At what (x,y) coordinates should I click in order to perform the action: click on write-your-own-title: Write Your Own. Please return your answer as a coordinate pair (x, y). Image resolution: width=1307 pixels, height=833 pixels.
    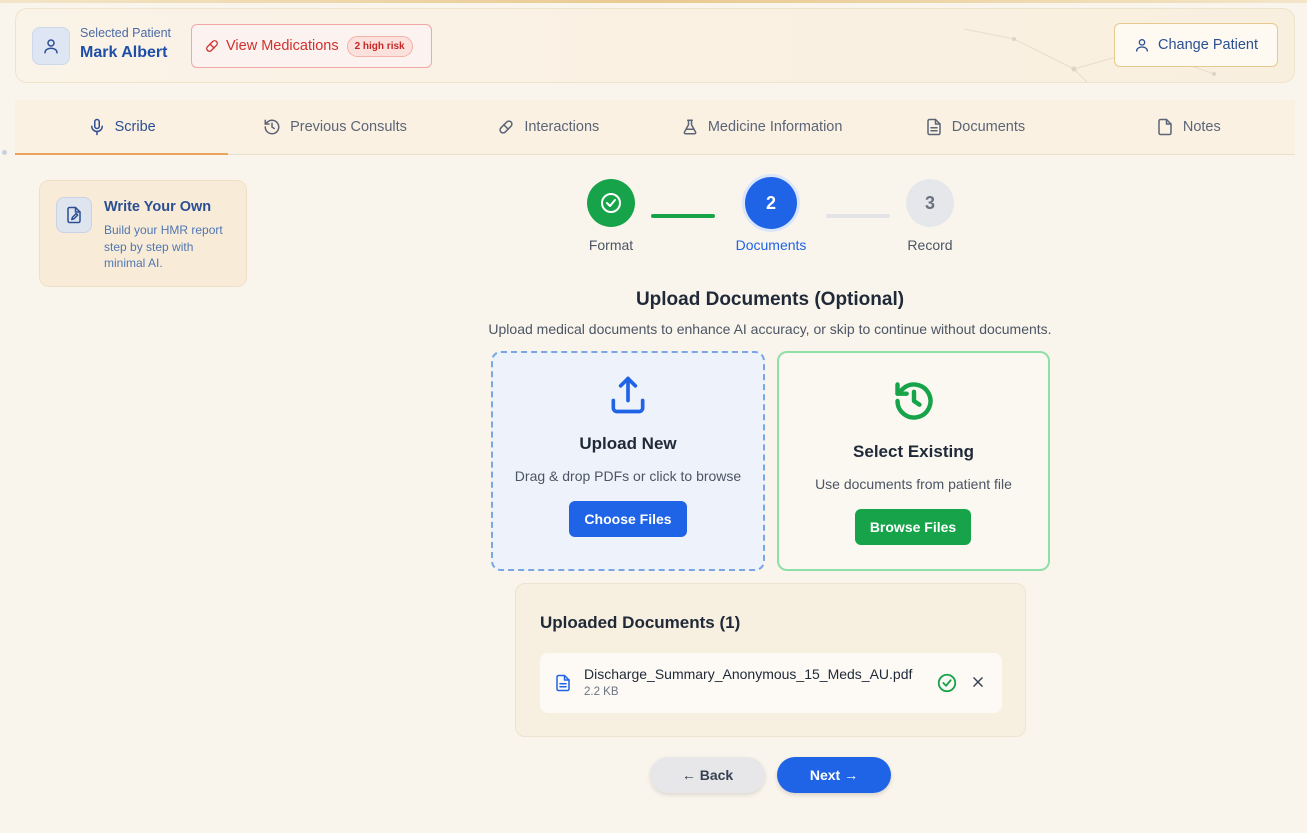
    Looking at the image, I should click on (158, 207).